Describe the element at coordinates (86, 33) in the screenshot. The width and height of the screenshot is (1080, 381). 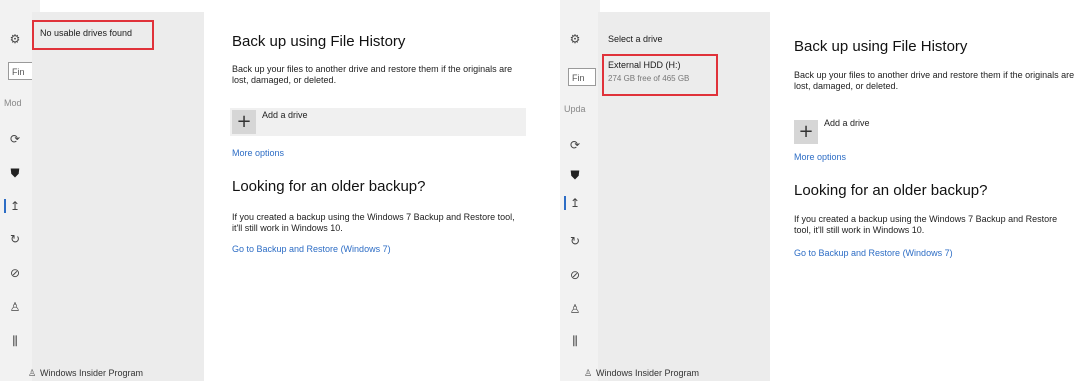
I see `no-drives-message: No usable drives found` at that location.